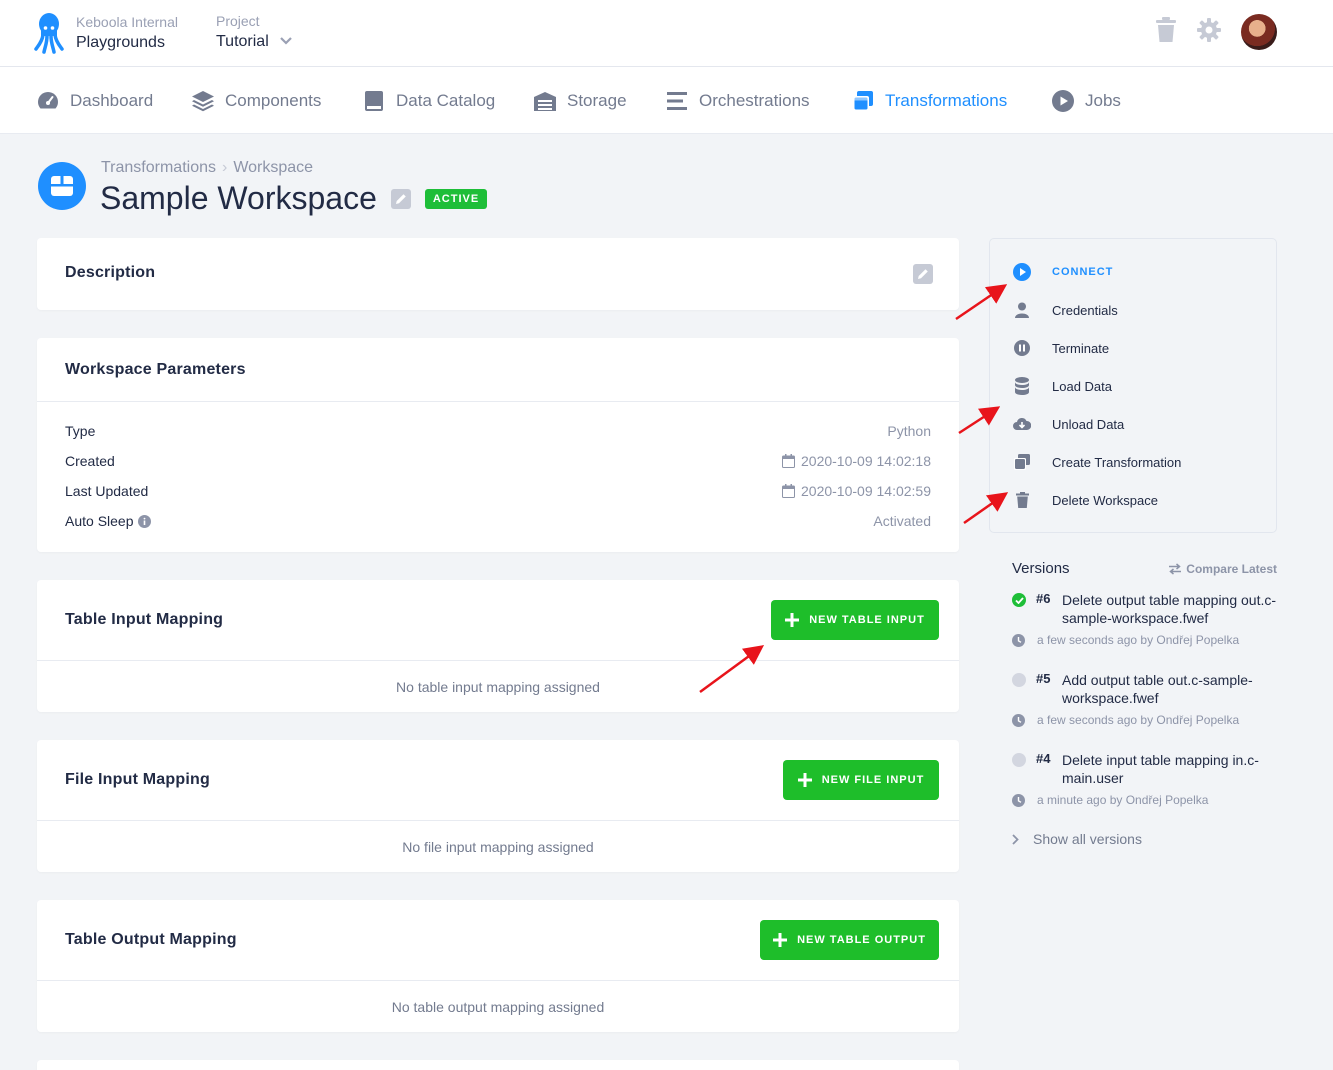 The image size is (1333, 1070). I want to click on param-value: Python, so click(909, 431).